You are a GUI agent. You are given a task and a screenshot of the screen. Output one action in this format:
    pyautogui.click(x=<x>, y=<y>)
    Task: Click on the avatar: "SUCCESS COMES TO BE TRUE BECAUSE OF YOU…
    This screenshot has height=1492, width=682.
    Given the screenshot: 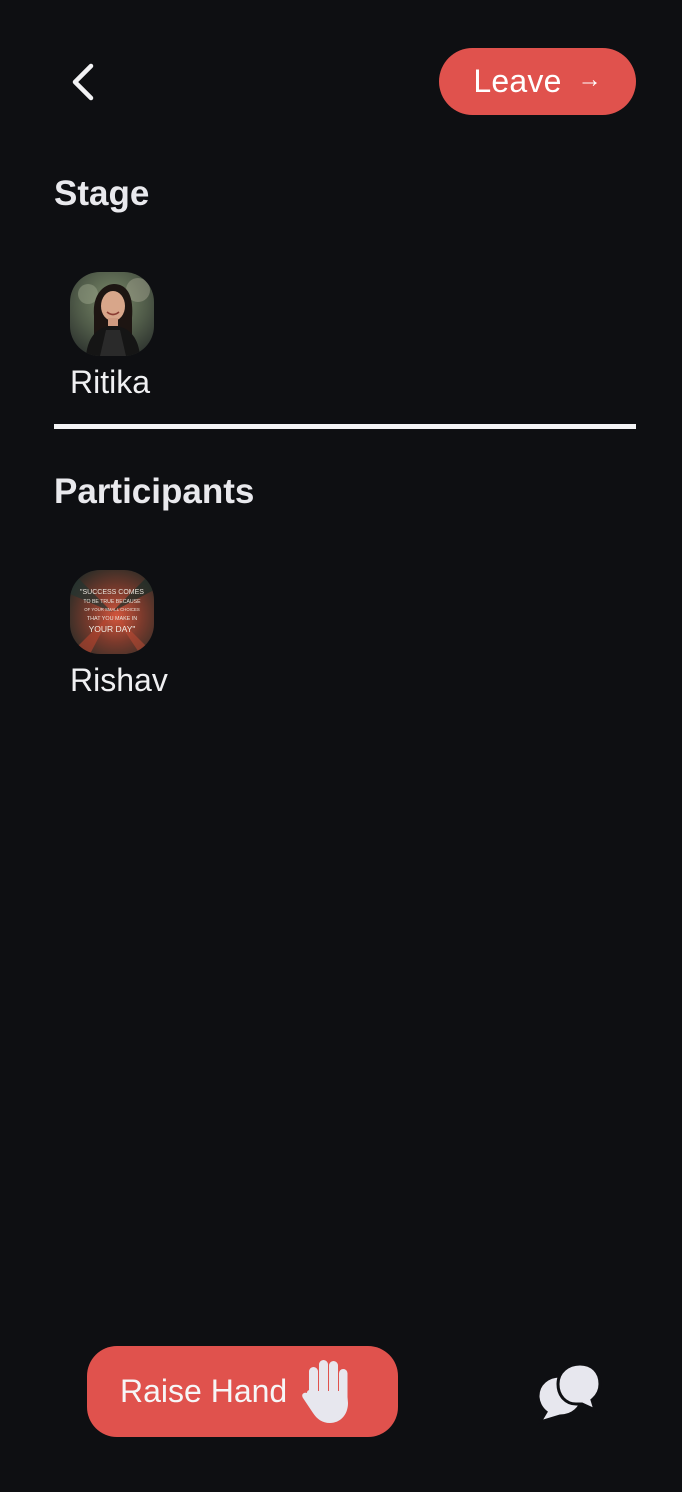 What is the action you would take?
    pyautogui.click(x=112, y=612)
    